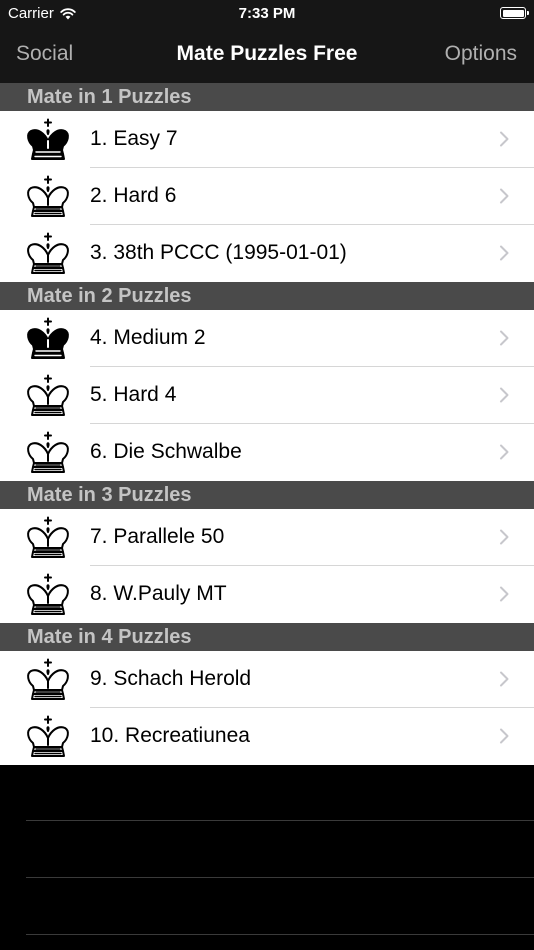 This screenshot has width=534, height=950. Describe the element at coordinates (171, 678) in the screenshot. I see `puzzle-title: 9. Schach Herold` at that location.